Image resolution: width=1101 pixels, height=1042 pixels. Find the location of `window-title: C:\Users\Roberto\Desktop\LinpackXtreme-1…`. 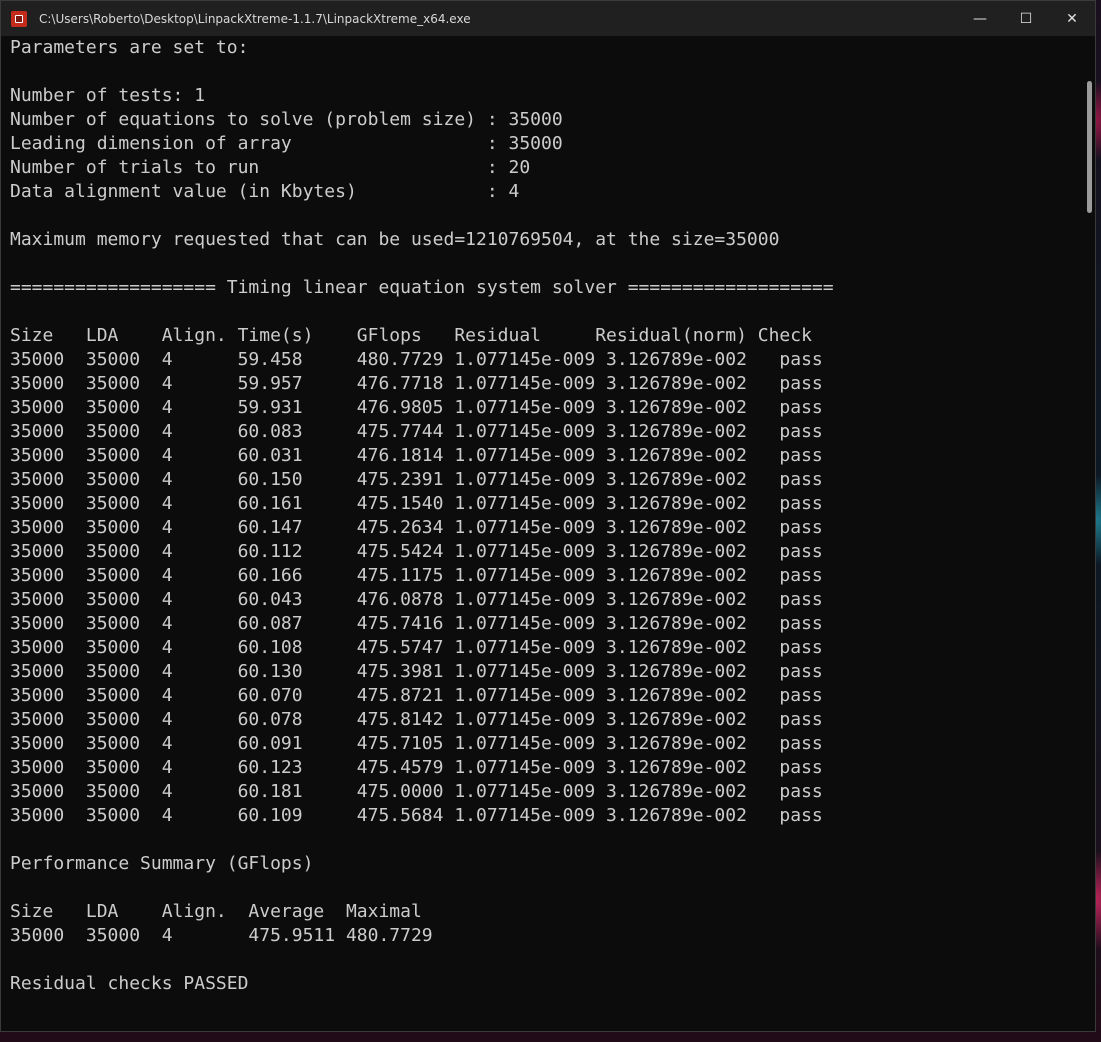

window-title: C:\Users\Roberto\Desktop\LinpackXtreme-1… is located at coordinates (255, 18).